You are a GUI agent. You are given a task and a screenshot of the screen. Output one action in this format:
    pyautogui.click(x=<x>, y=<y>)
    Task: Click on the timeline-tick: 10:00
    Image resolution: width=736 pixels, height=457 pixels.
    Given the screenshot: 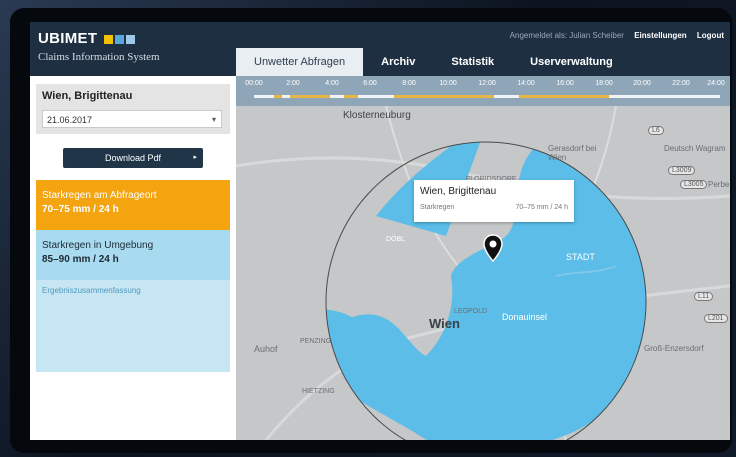 What is the action you would take?
    pyautogui.click(x=448, y=83)
    